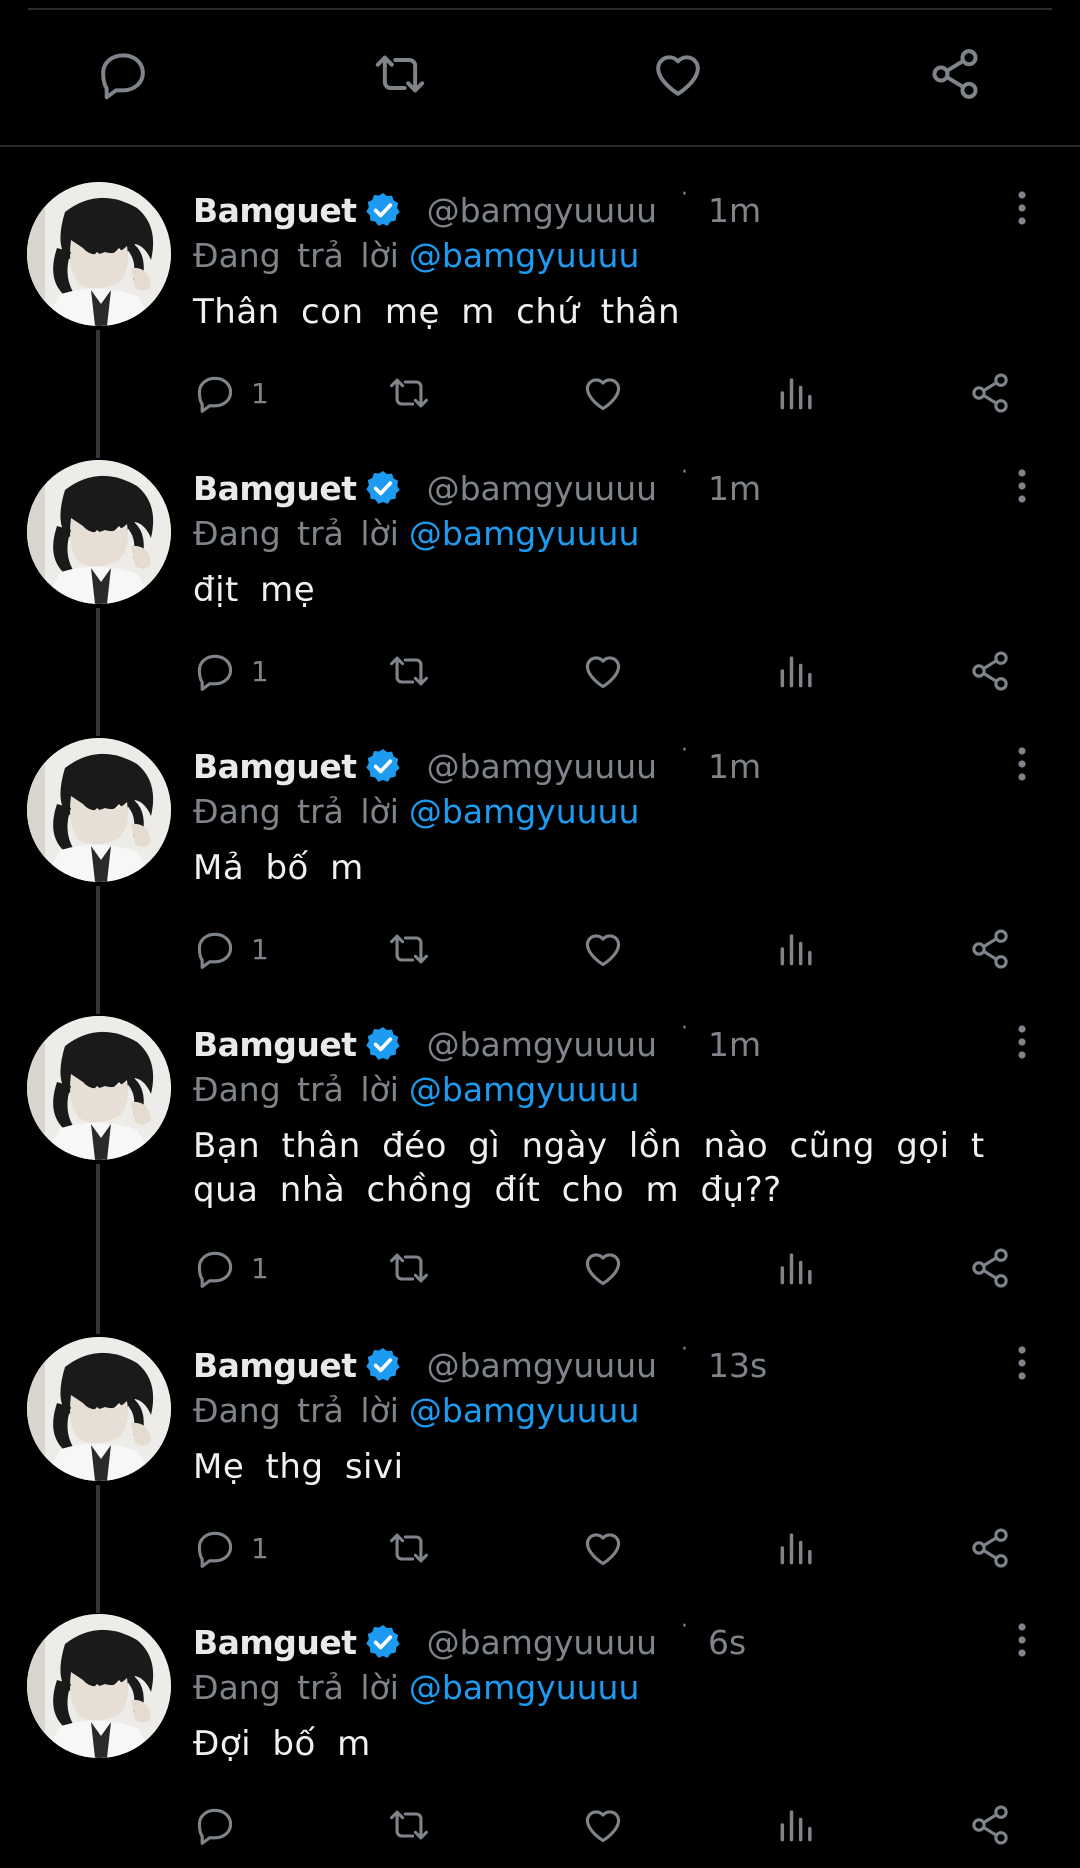 The image size is (1080, 1868). Describe the element at coordinates (727, 1642) in the screenshot. I see `timestamp: 6s` at that location.